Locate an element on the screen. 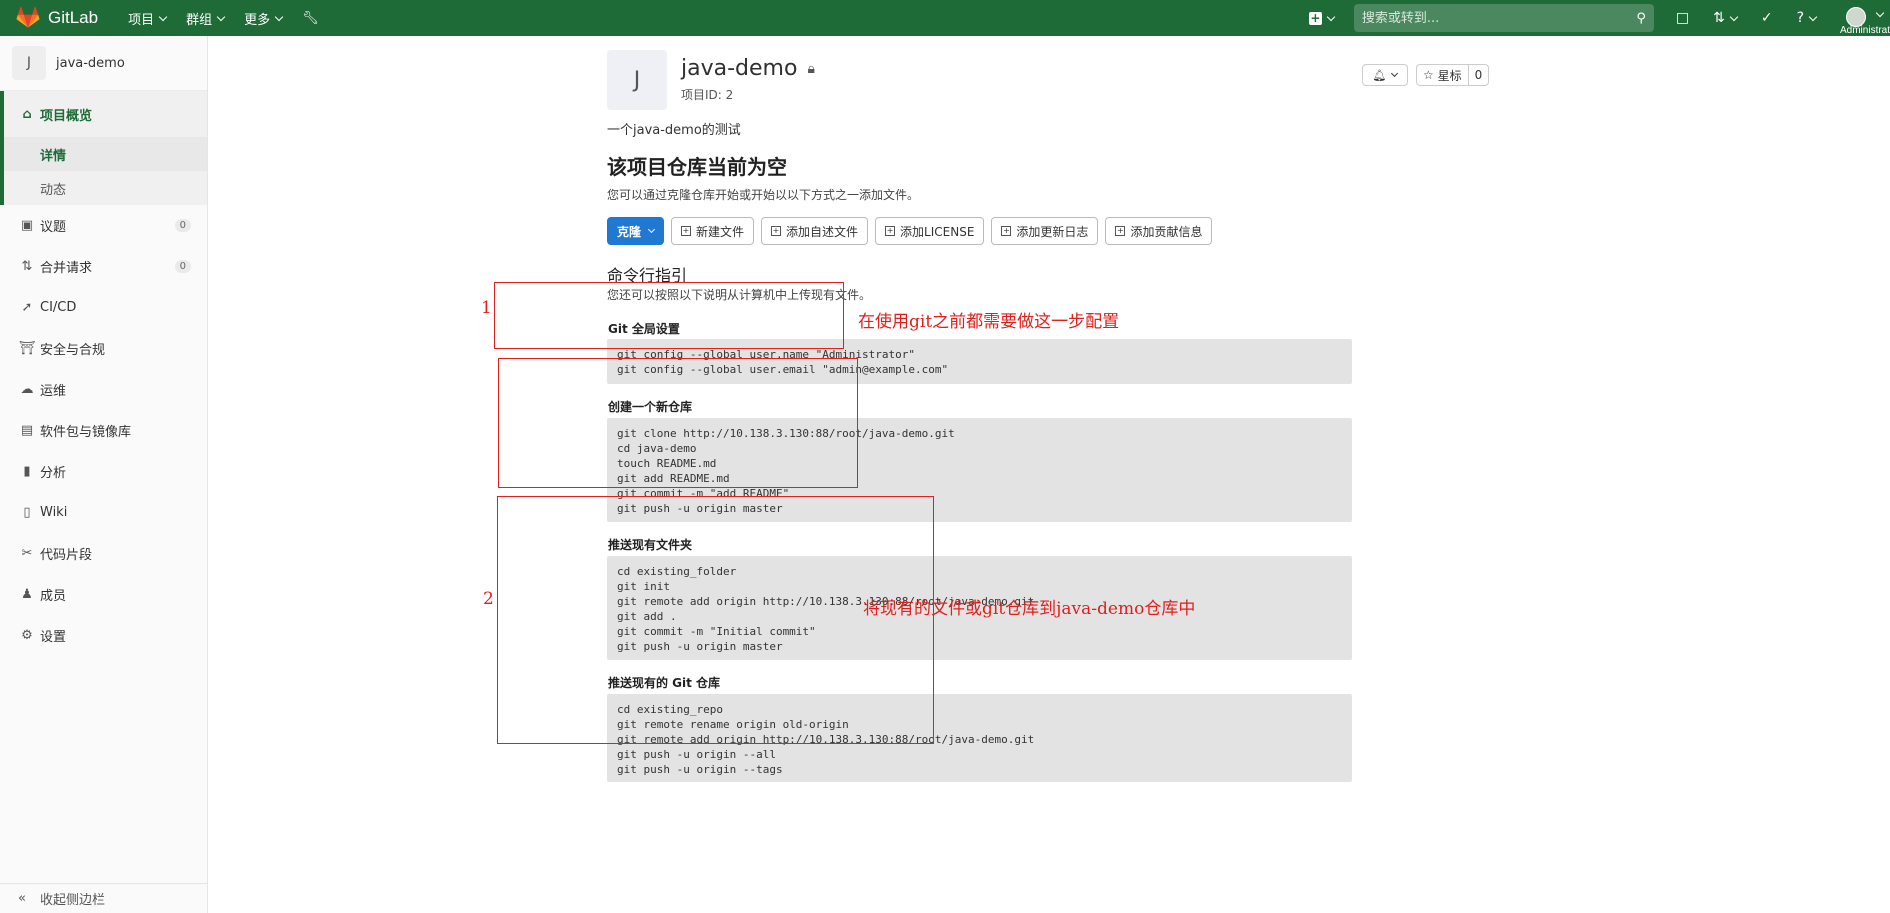 This screenshot has width=1890, height=913. menu-projects-label: 项目 is located at coordinates (141, 20).